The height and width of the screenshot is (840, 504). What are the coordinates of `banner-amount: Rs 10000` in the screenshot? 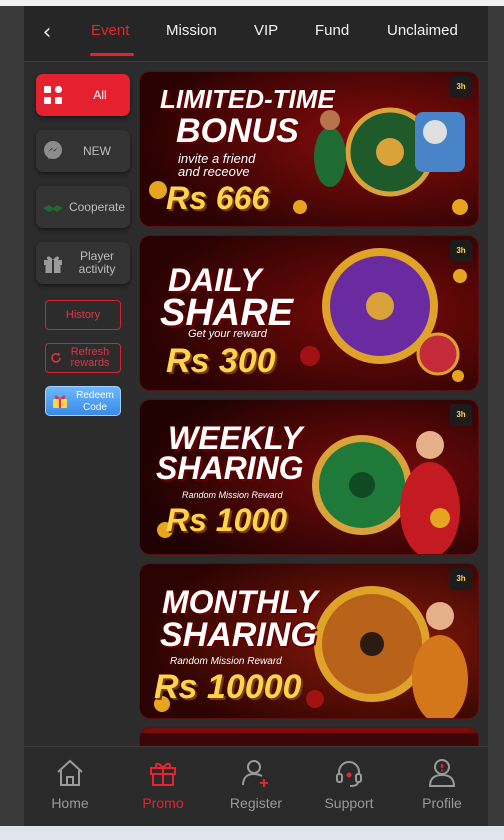 It's located at (228, 687).